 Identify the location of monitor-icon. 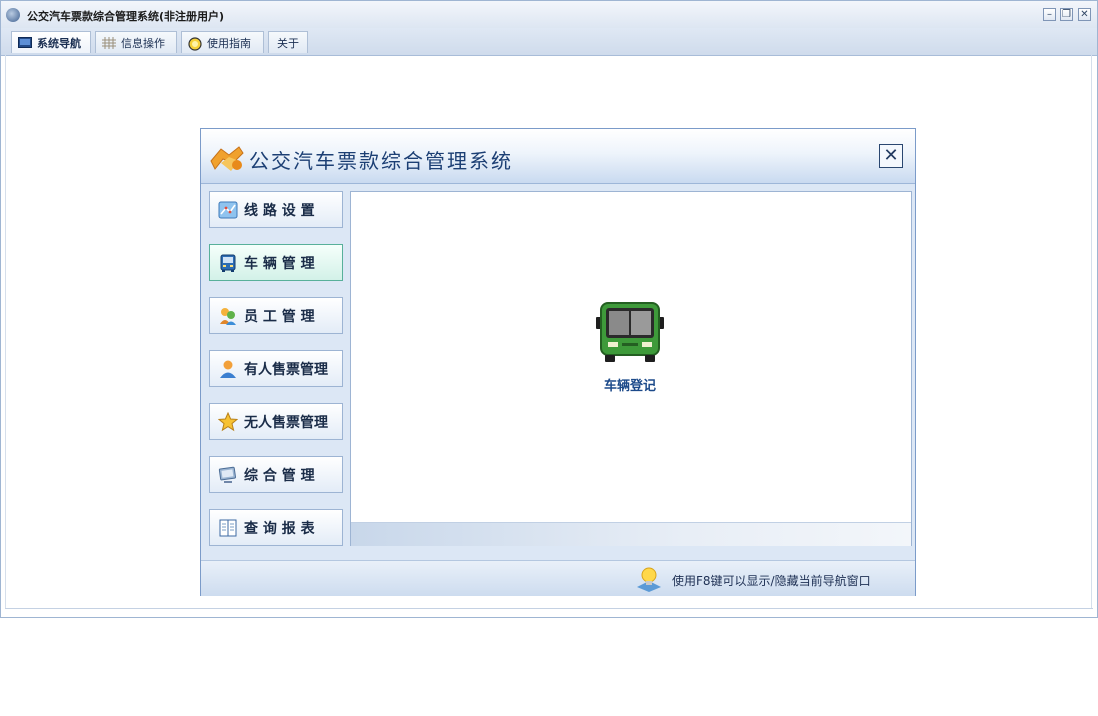
(227, 474).